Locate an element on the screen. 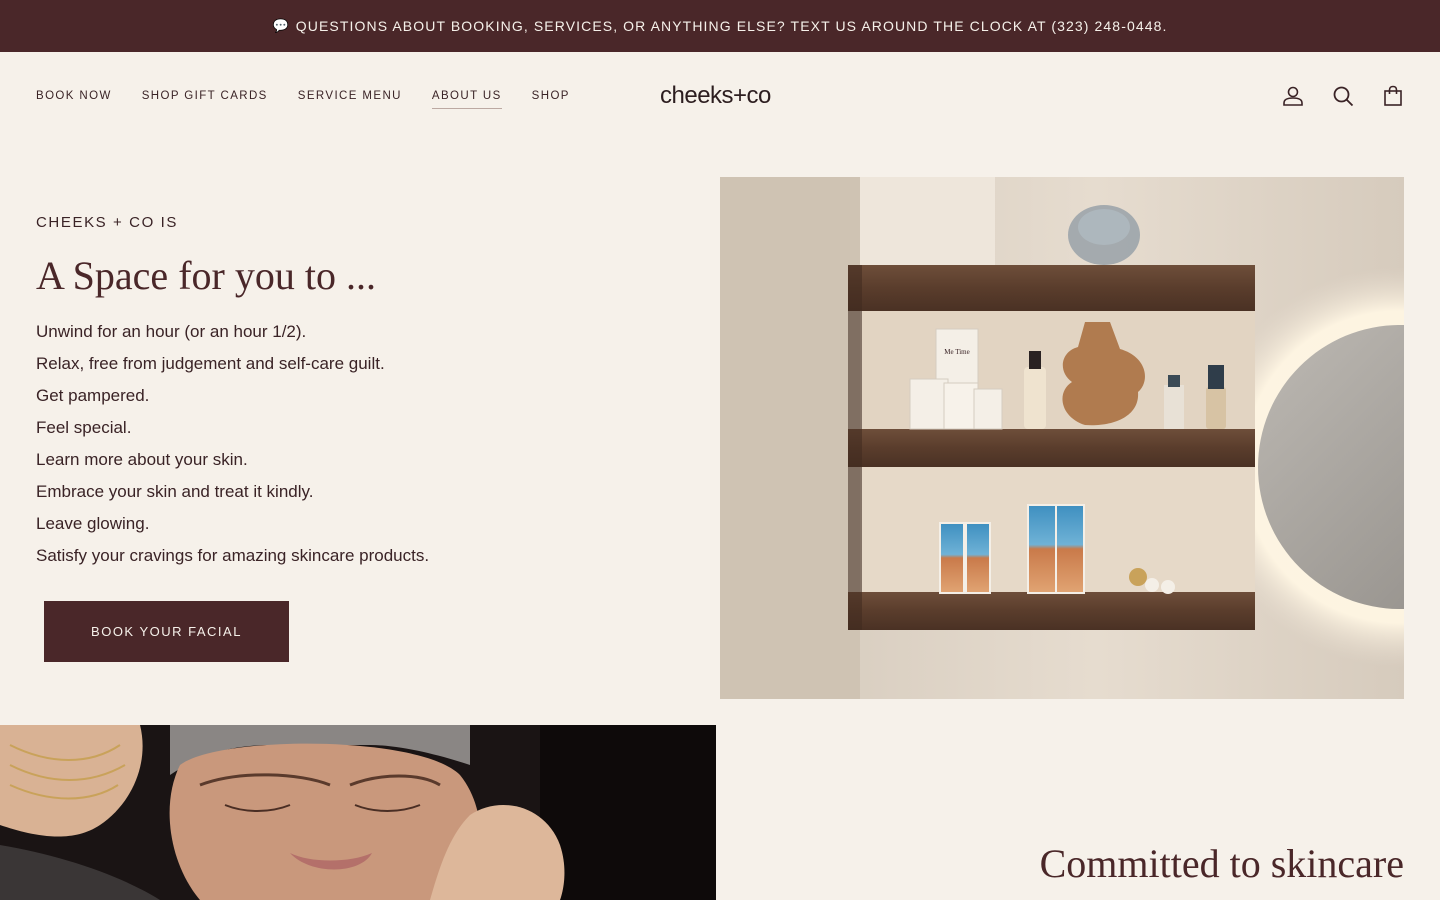  facial-photo-illustration is located at coordinates (358, 812).